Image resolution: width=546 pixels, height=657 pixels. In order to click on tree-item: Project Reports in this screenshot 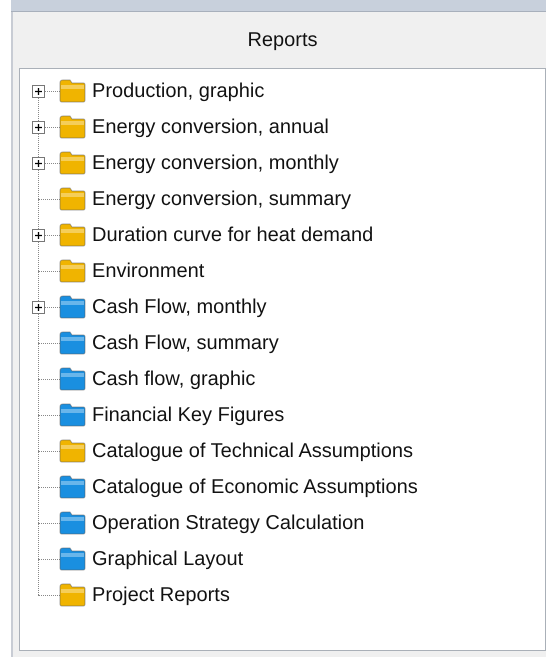, I will do `click(161, 595)`.